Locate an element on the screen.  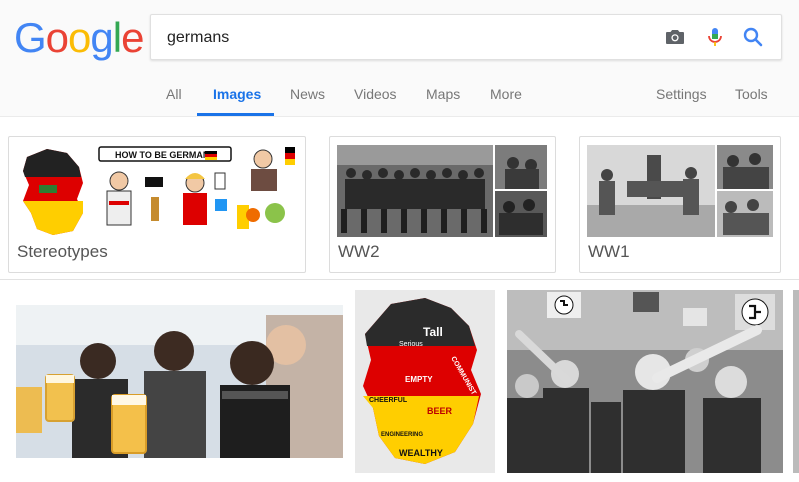
microphone-icon is located at coordinates (715, 37).